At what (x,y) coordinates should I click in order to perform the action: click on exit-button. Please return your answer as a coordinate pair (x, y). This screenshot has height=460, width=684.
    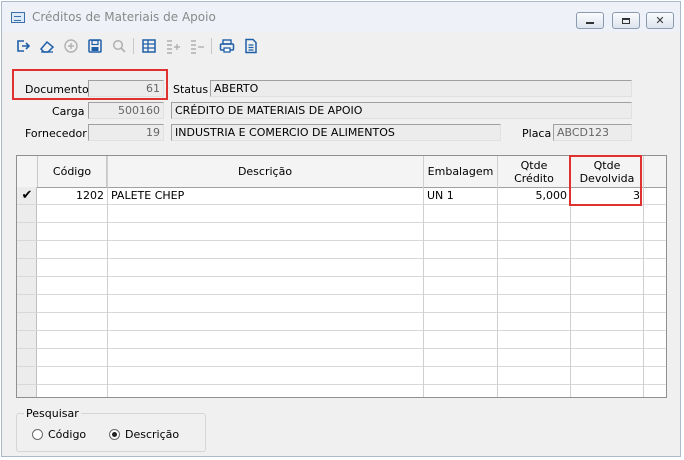
    Looking at the image, I should click on (23, 46).